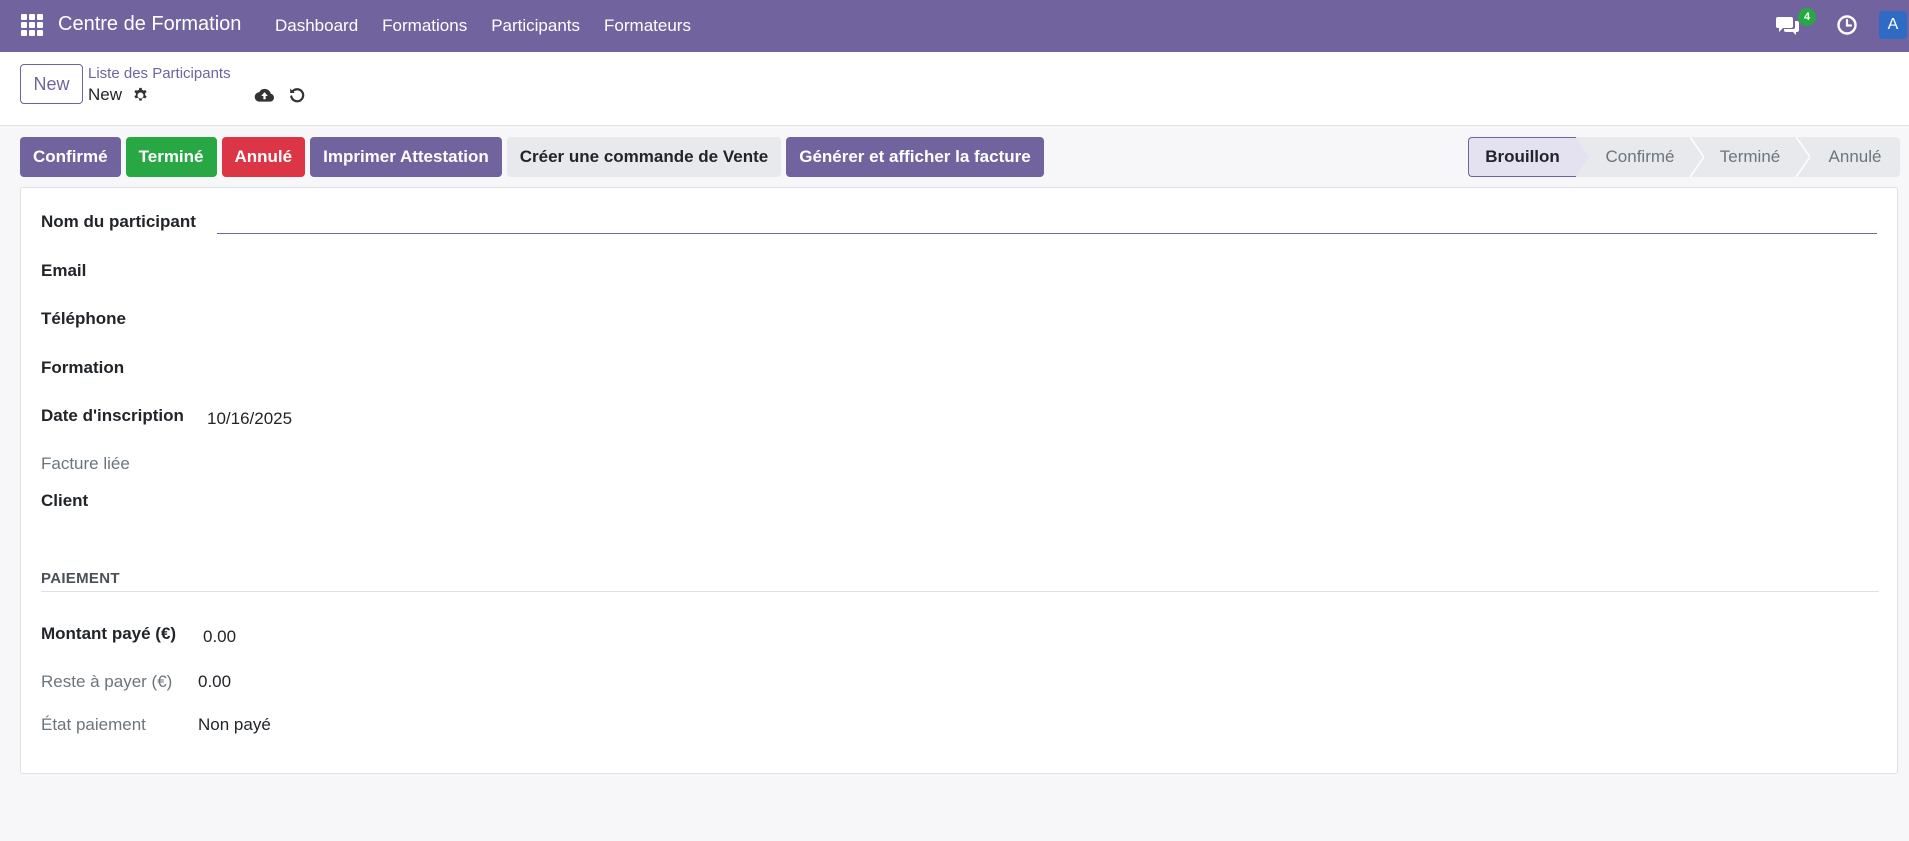  What do you see at coordinates (647, 26) in the screenshot?
I see `menu-formateurs: Formateurs` at bounding box center [647, 26].